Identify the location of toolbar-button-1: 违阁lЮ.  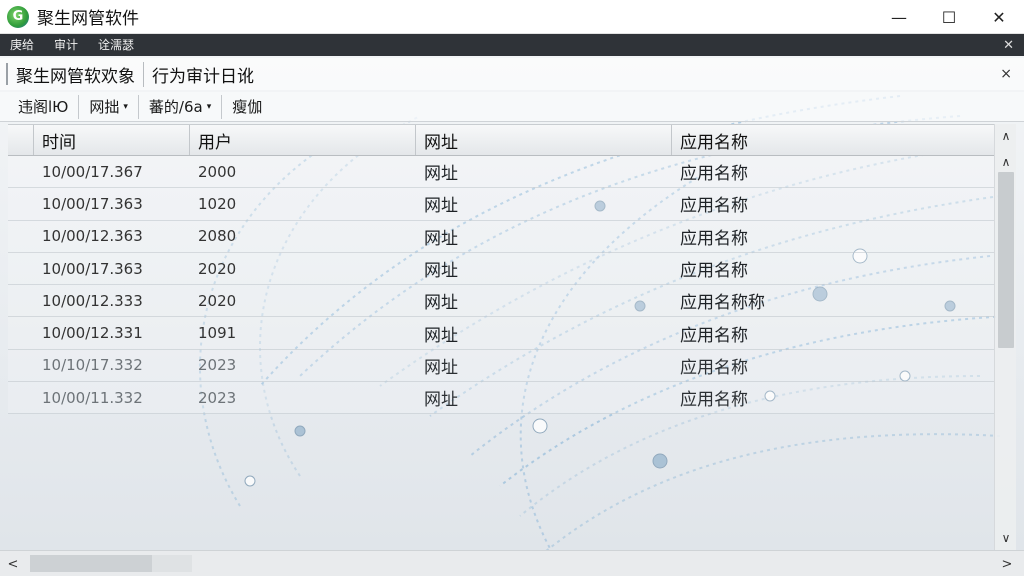
(44, 106).